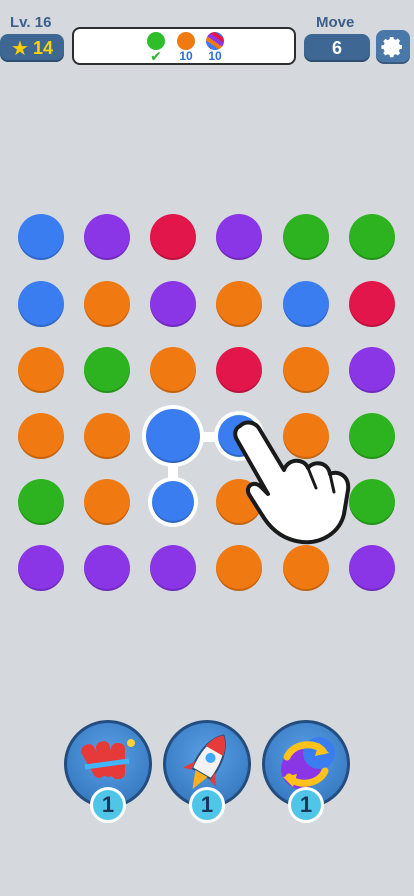 The width and height of the screenshot is (414, 896). I want to click on firecracker-booster-button: 1, so click(108, 771).